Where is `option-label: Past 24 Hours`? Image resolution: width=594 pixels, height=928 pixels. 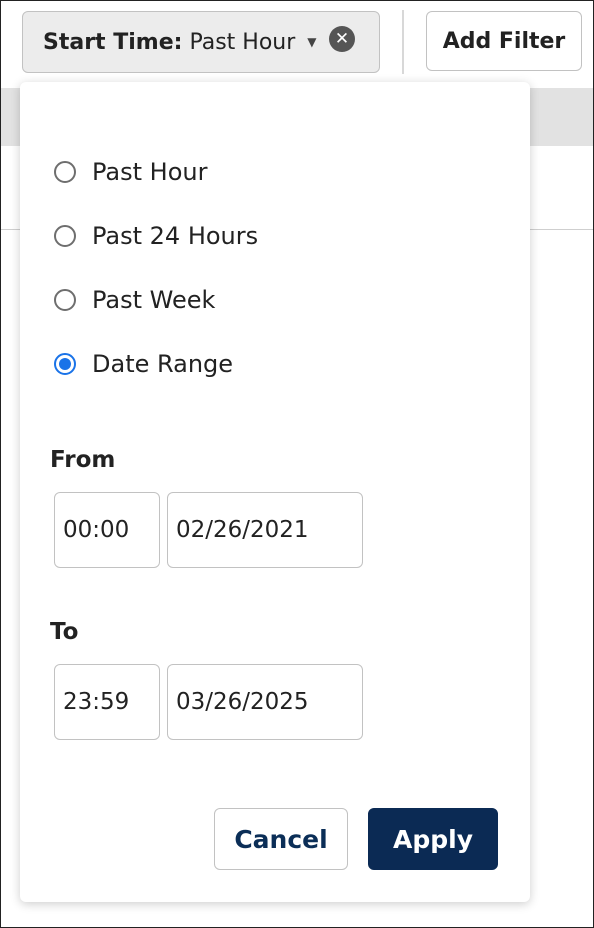
option-label: Past 24 Hours is located at coordinates (175, 236).